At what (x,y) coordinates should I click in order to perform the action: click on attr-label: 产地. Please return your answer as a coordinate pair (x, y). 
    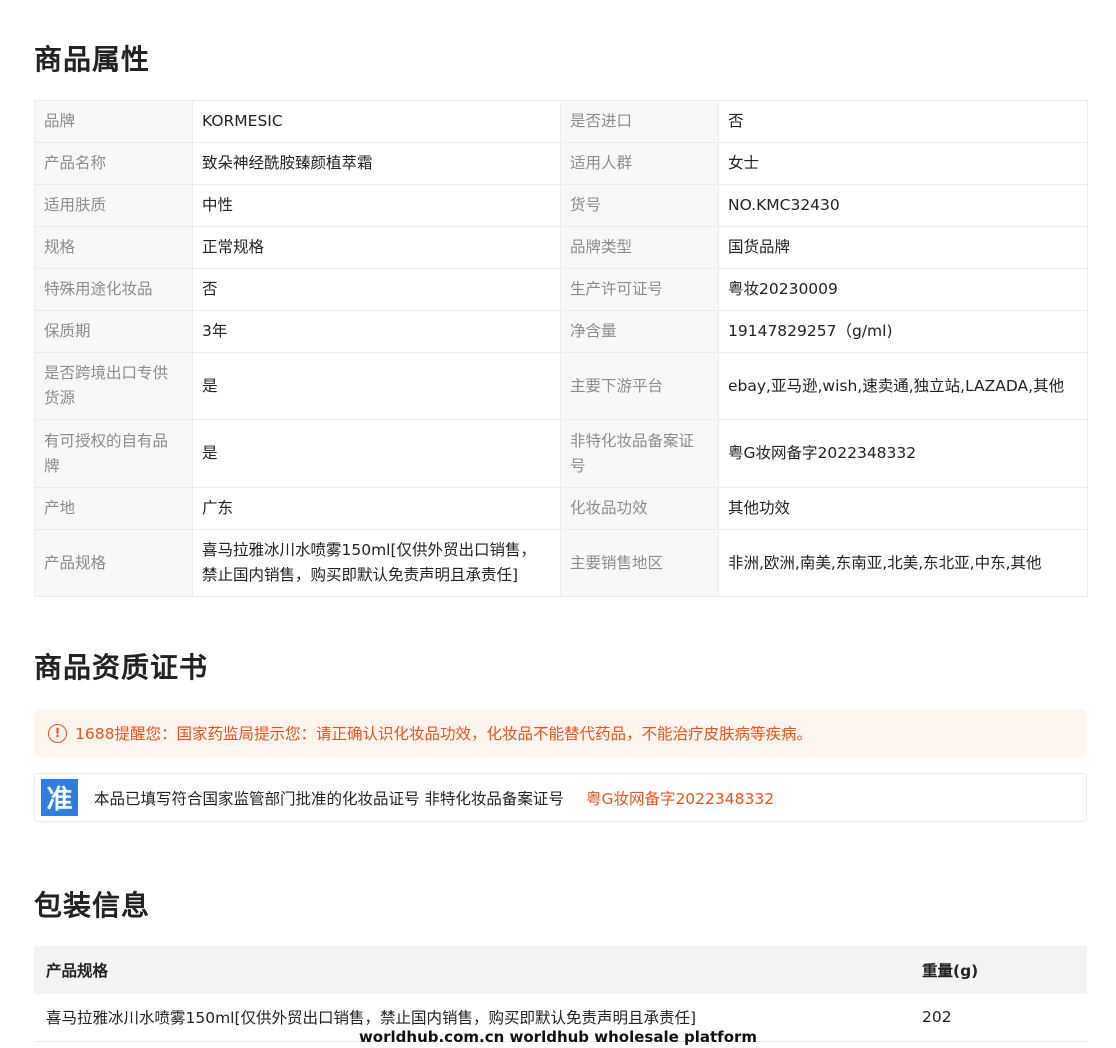
    Looking at the image, I should click on (113, 508).